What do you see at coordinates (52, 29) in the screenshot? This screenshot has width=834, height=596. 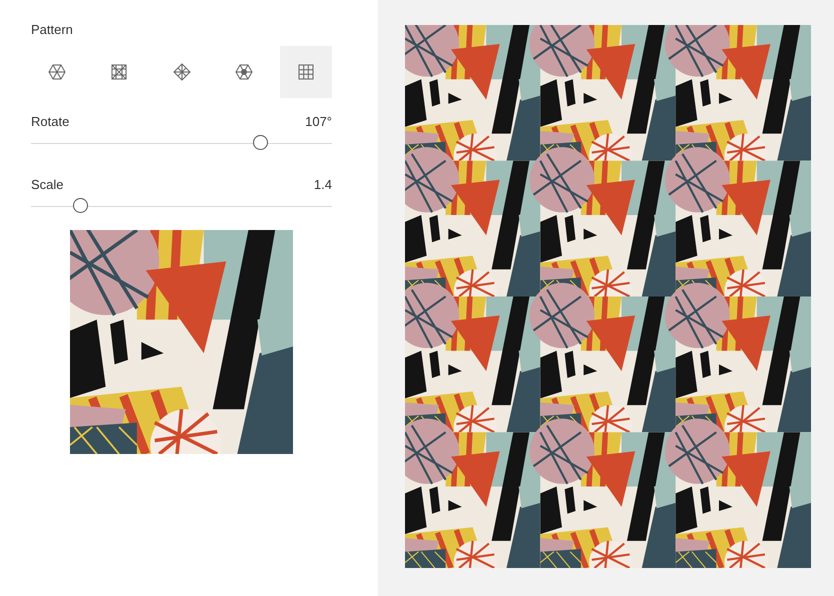 I see `section-label: Pattern` at bounding box center [52, 29].